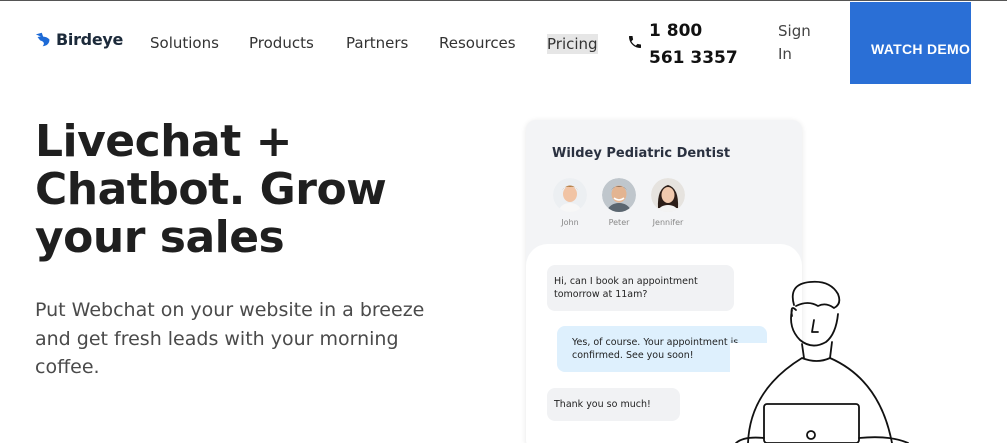 Image resolution: width=1007 pixels, height=443 pixels. I want to click on agent-name-john: John, so click(570, 222).